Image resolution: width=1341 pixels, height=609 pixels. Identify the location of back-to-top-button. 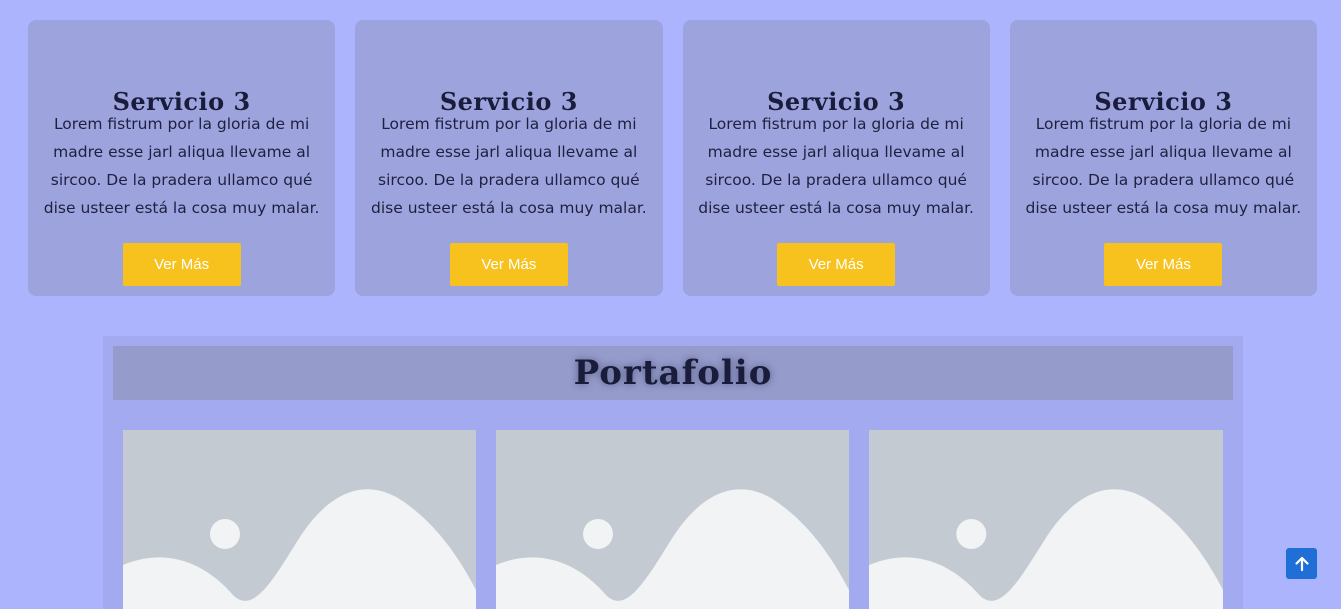
(1301, 563).